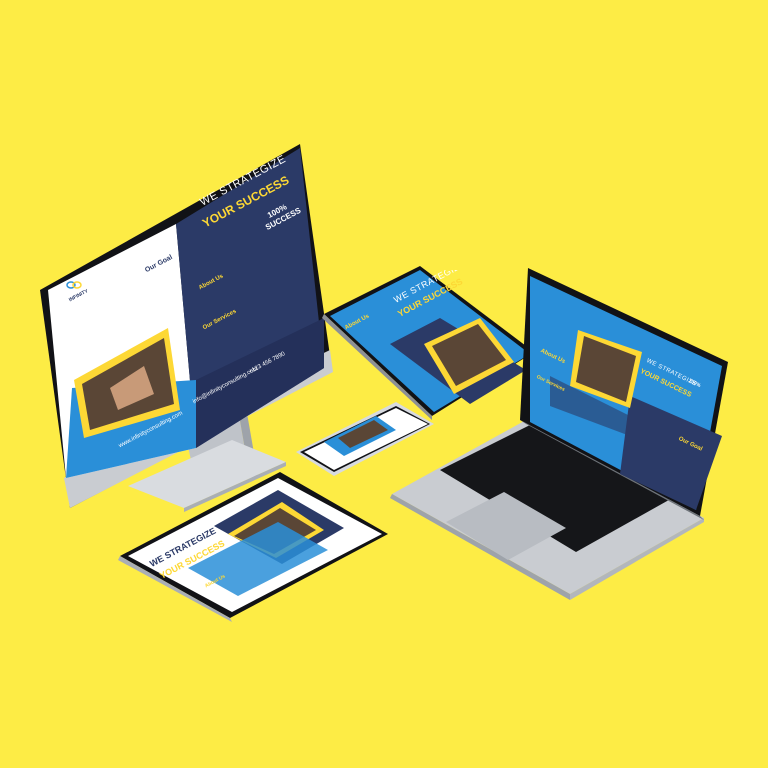 The width and height of the screenshot is (768, 768). I want to click on tablet-flat-body, so click(253, 547).